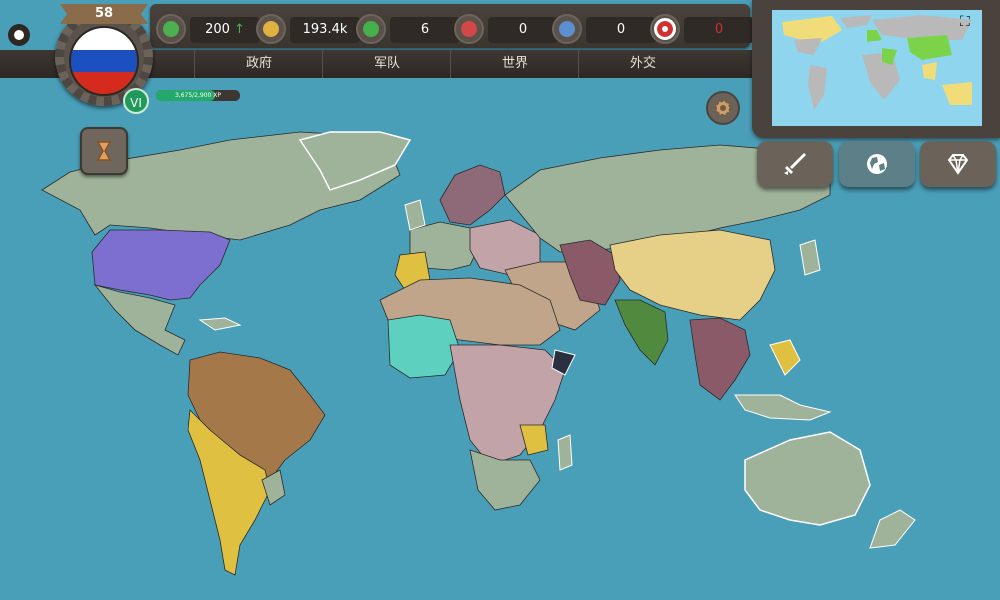 The image size is (1000, 600). Describe the element at coordinates (271, 29) in the screenshot. I see `coins-icon` at that location.